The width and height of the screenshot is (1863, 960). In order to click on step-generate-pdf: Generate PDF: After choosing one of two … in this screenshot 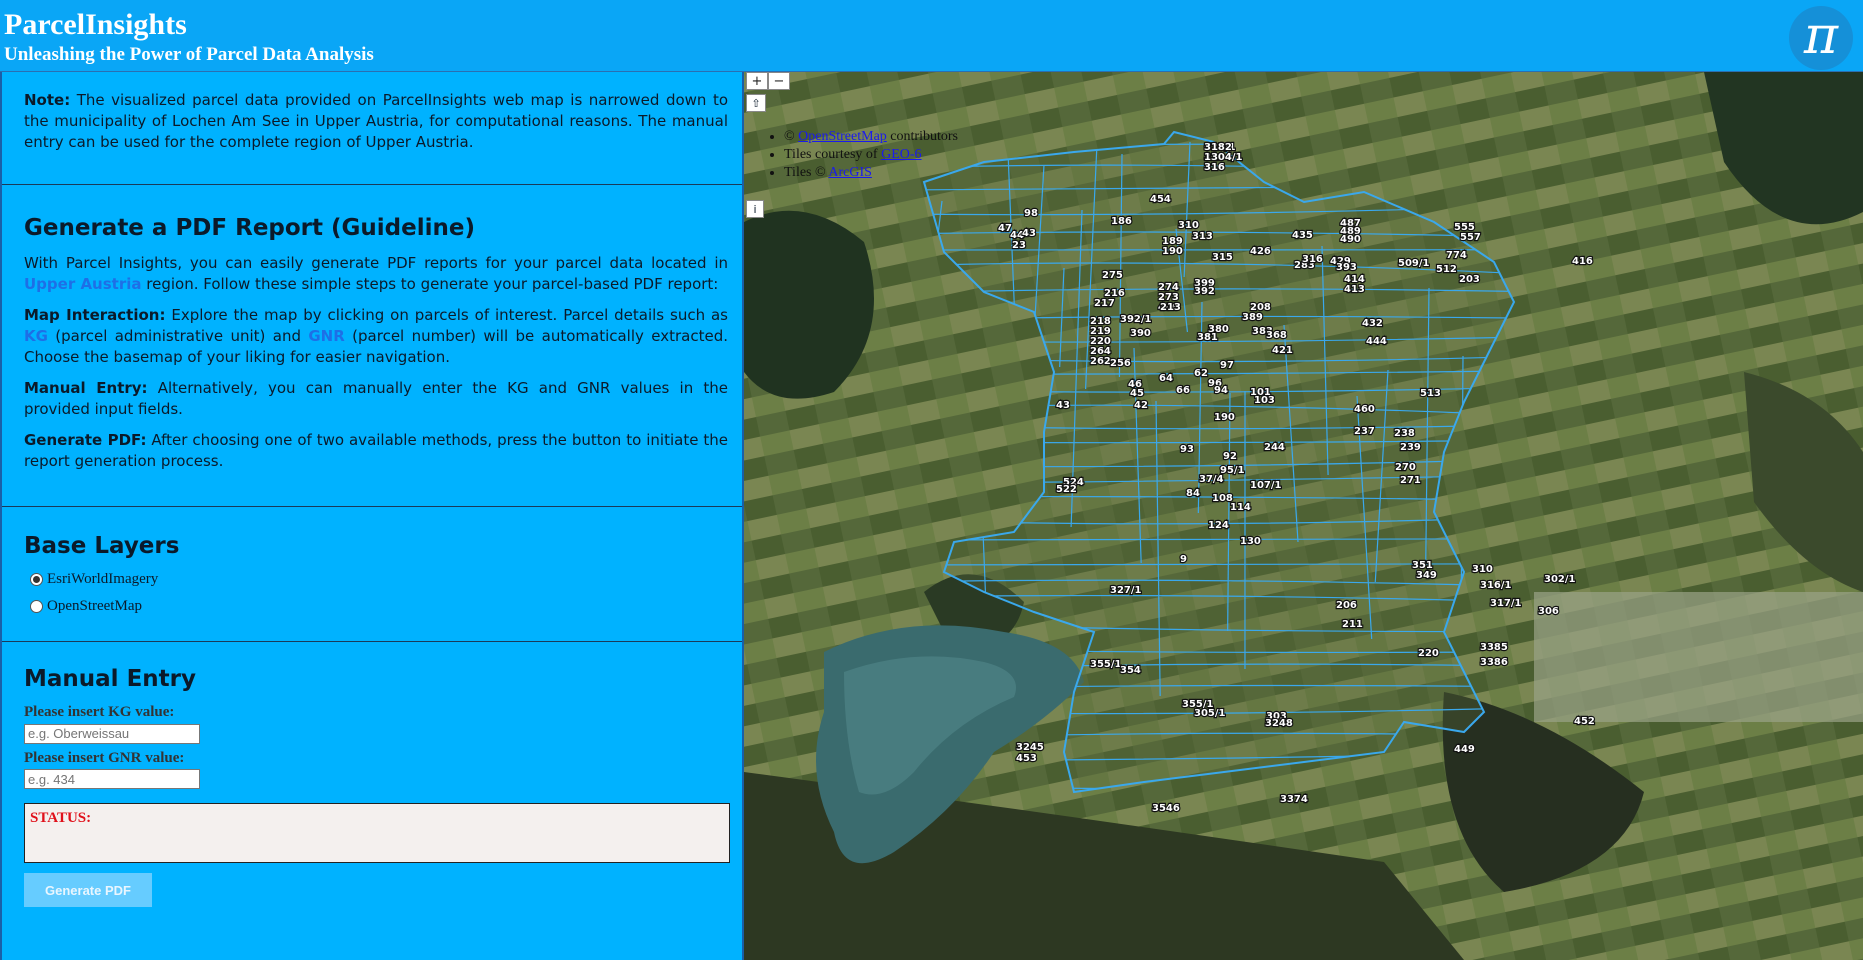, I will do `click(376, 451)`.